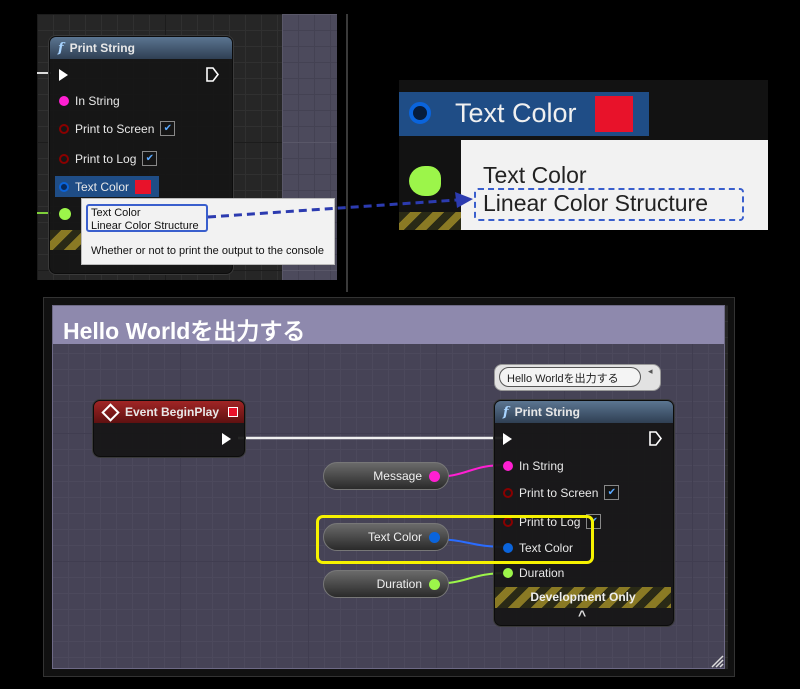 Image resolution: width=800 pixels, height=689 pixels. Describe the element at coordinates (507, 441) in the screenshot. I see `exec-in-pin` at that location.